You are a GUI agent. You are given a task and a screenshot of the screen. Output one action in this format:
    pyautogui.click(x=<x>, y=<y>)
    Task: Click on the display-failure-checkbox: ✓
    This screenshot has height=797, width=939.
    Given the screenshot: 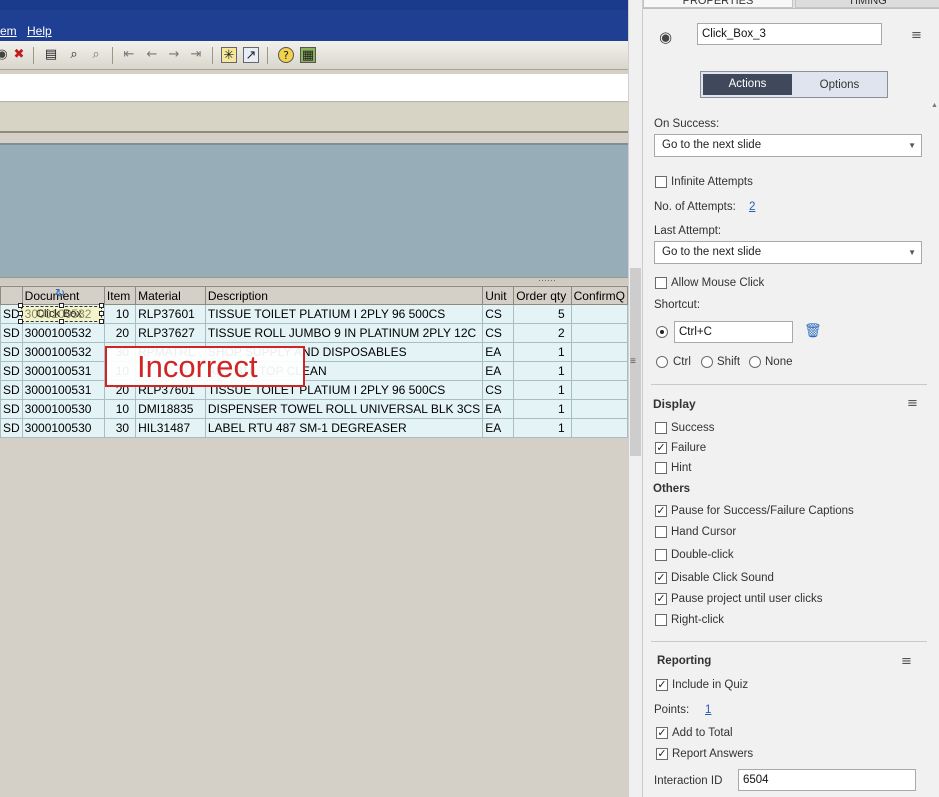 What is the action you would take?
    pyautogui.click(x=661, y=448)
    